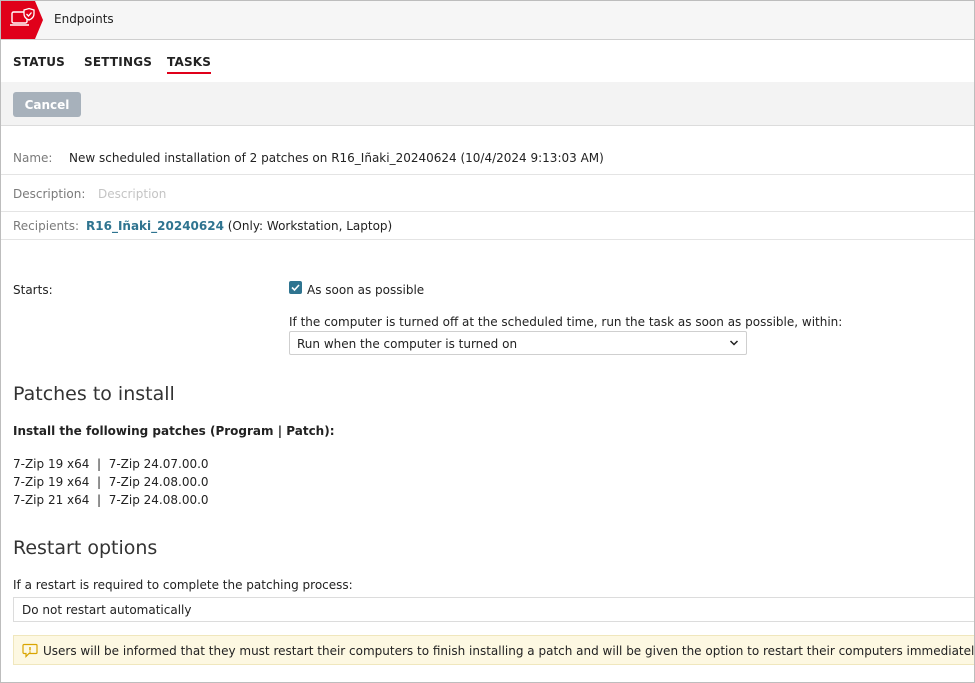  I want to click on warning-icon, so click(30, 650).